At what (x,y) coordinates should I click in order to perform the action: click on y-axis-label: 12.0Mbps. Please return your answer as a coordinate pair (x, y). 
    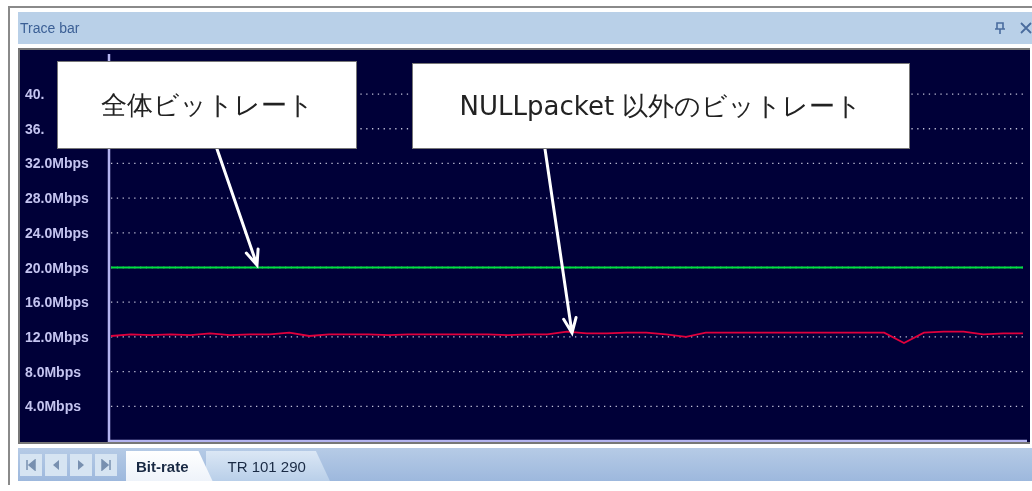
    Looking at the image, I should click on (57, 336).